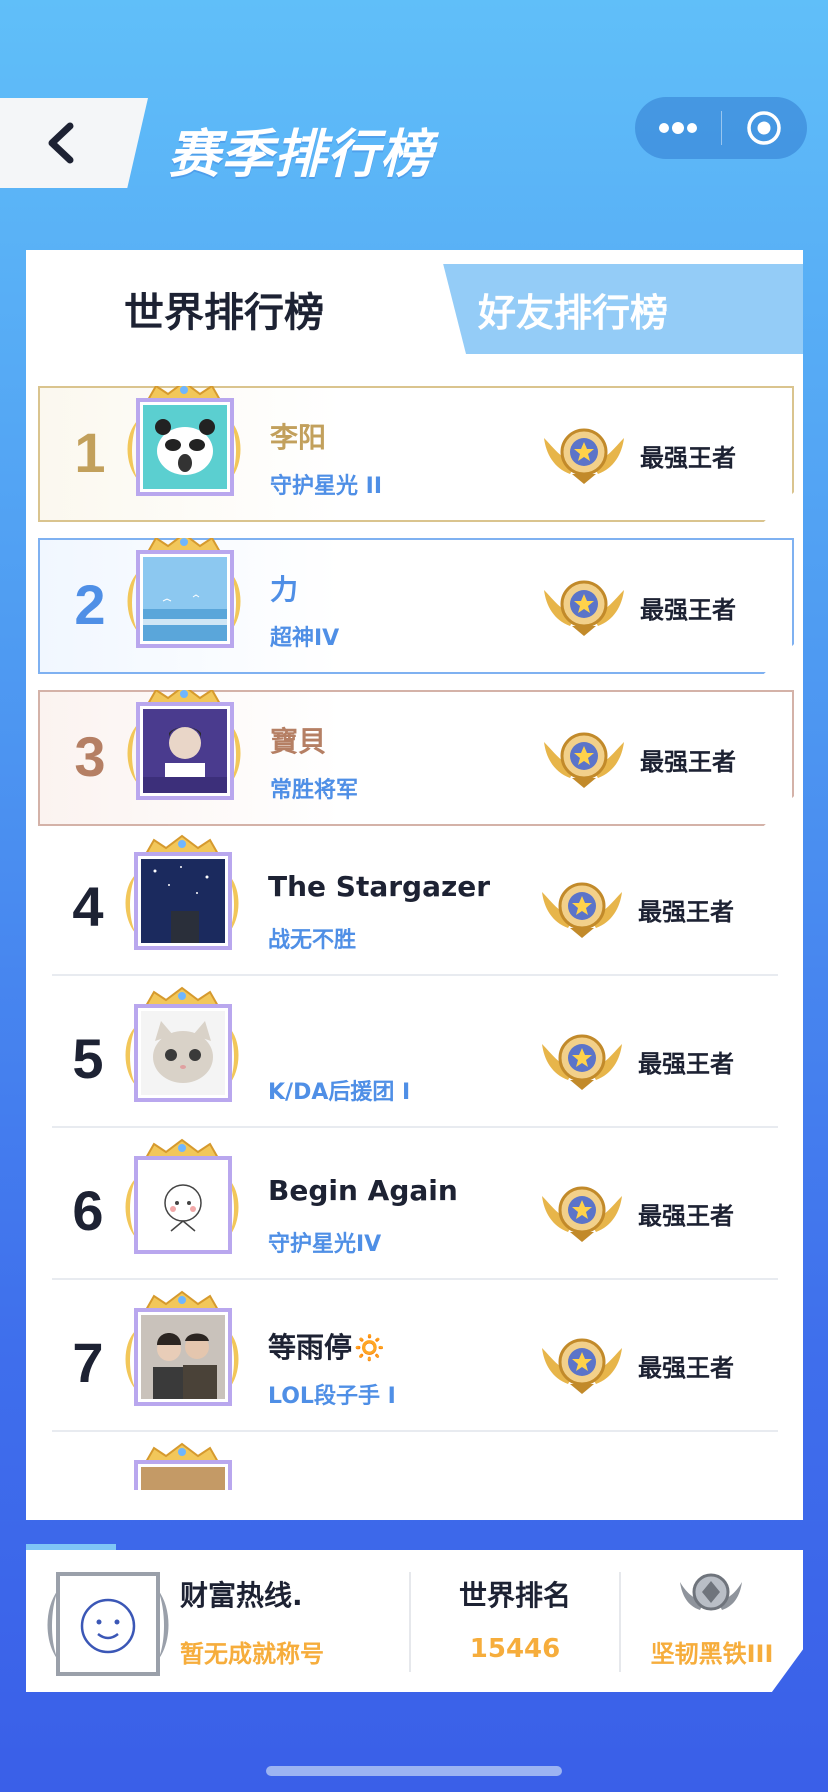 The width and height of the screenshot is (828, 1792). Describe the element at coordinates (415, 1361) in the screenshot. I see `leaderboard-row: 7 等雨停🔅 LOL段子手 I 最强王者` at that location.